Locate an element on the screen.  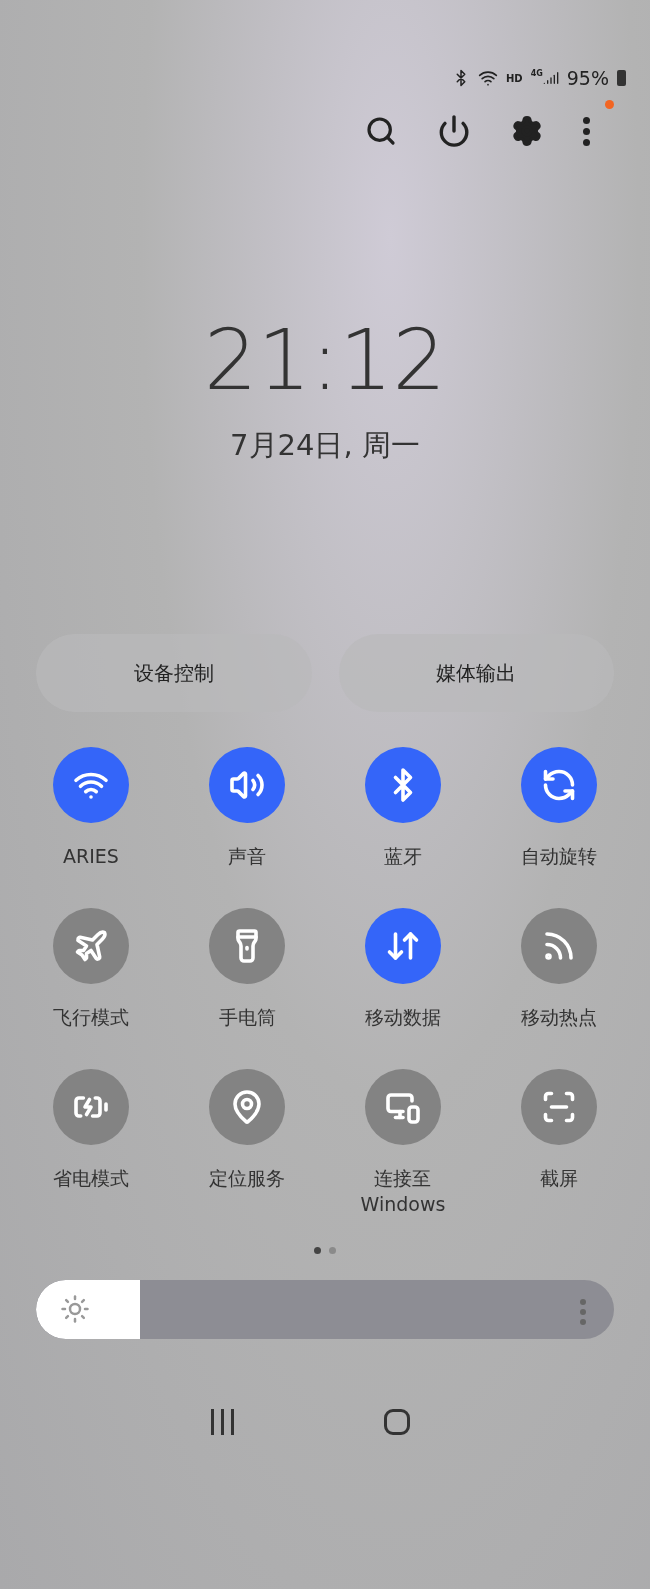
toggle-label: 移动数据 is located at coordinates (403, 1017).